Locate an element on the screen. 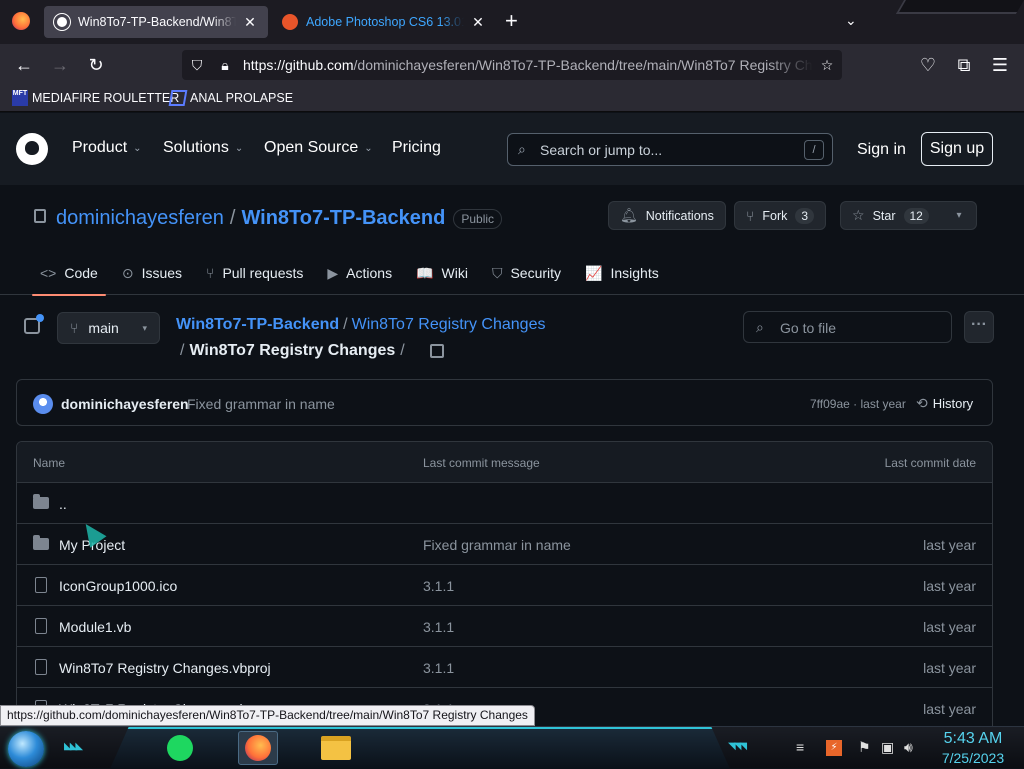 Image resolution: width=1024 pixels, height=769 pixels. table-row: IconGroup1000.ico 3.1.1 last year is located at coordinates (504, 585).